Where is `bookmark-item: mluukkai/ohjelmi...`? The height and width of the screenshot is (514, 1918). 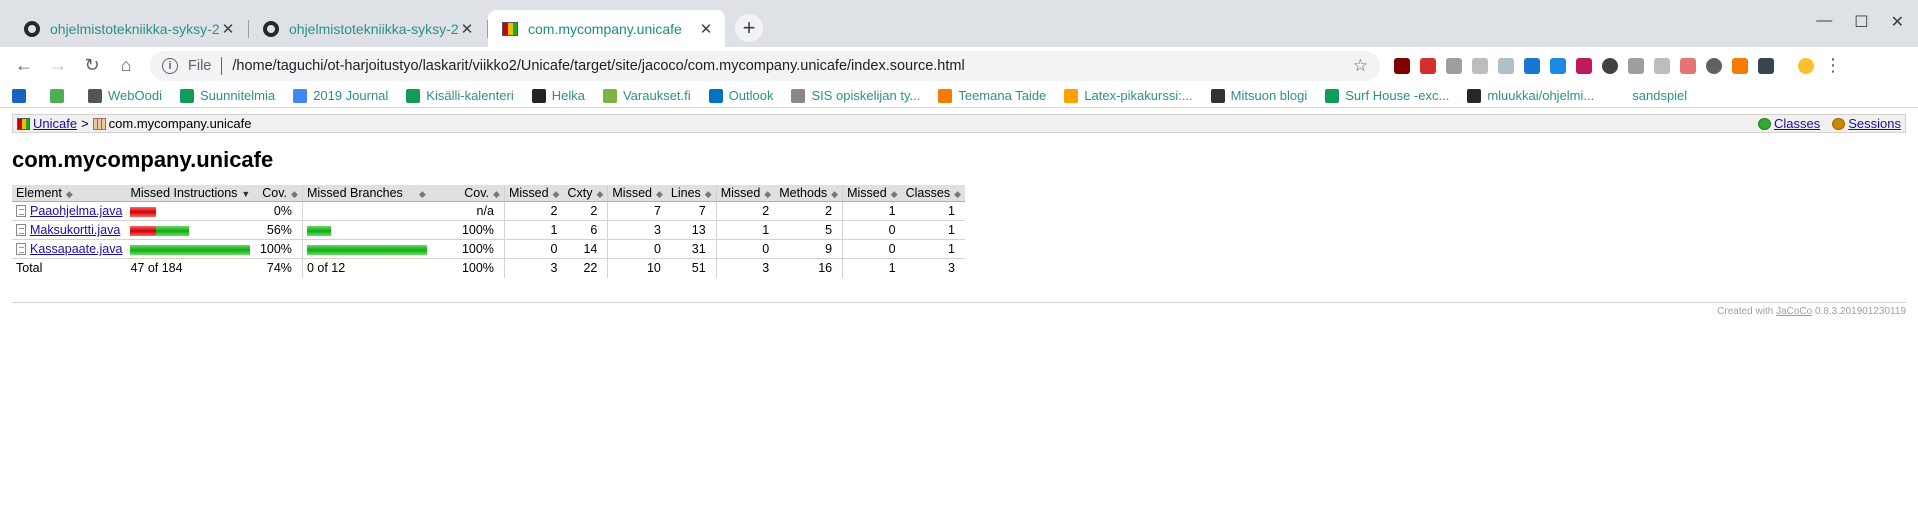 bookmark-item: mluukkai/ohjelmi... is located at coordinates (1530, 95).